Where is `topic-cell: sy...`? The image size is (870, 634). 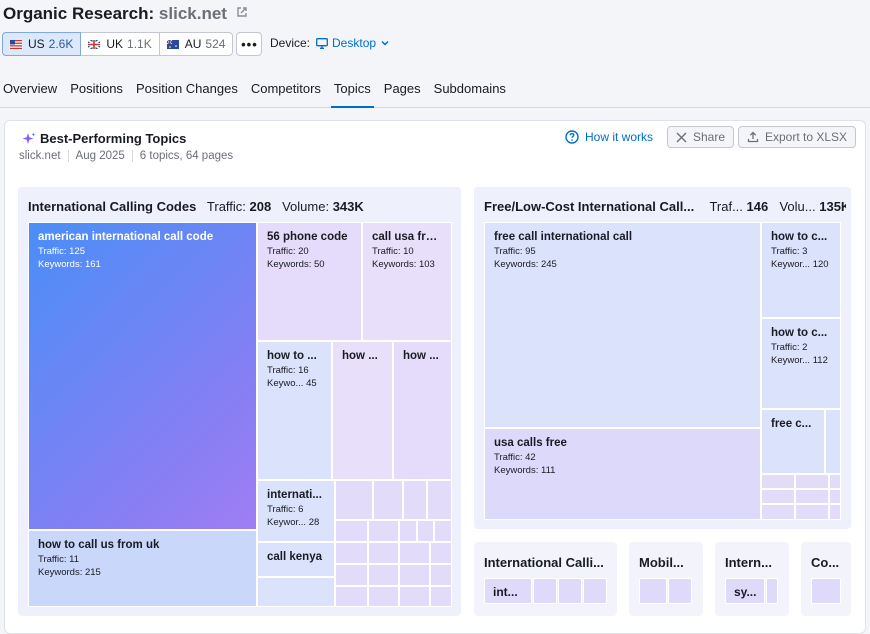
topic-cell: sy... is located at coordinates (745, 591).